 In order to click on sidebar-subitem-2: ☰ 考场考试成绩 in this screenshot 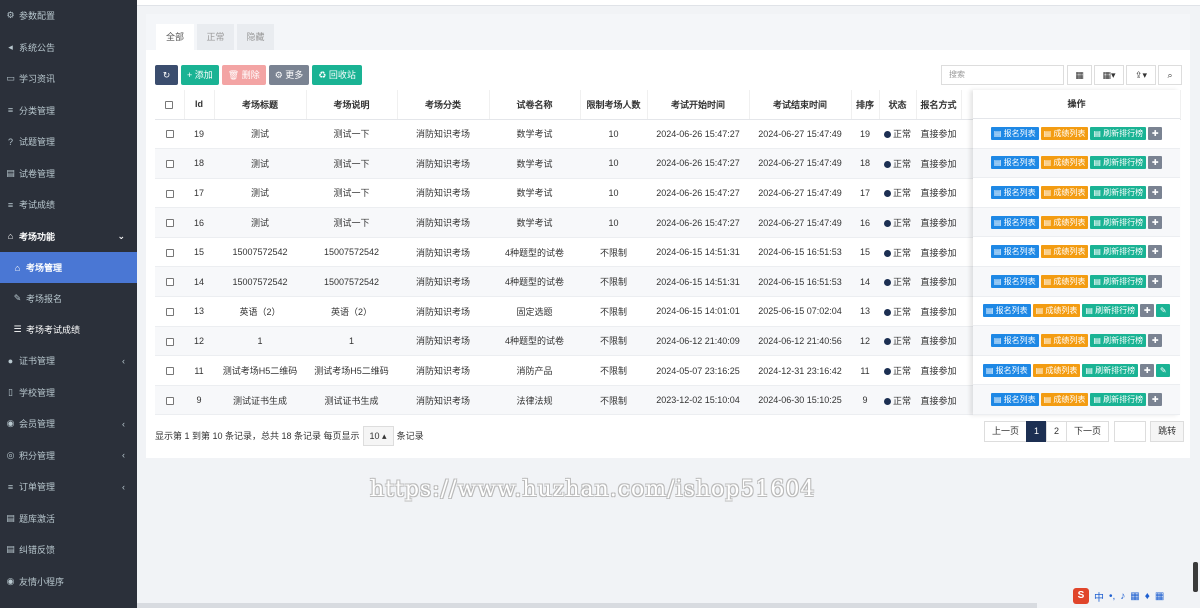, I will do `click(68, 329)`.